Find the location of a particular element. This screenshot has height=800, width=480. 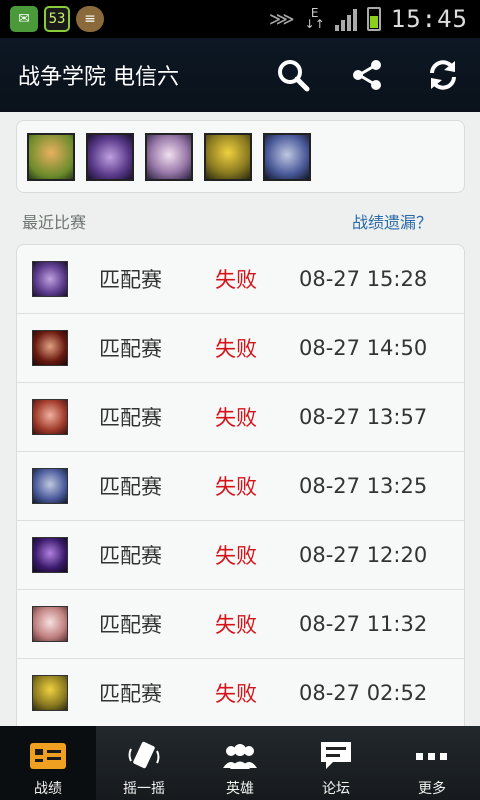

nav-item-forum: 论坛 is located at coordinates (336, 763).